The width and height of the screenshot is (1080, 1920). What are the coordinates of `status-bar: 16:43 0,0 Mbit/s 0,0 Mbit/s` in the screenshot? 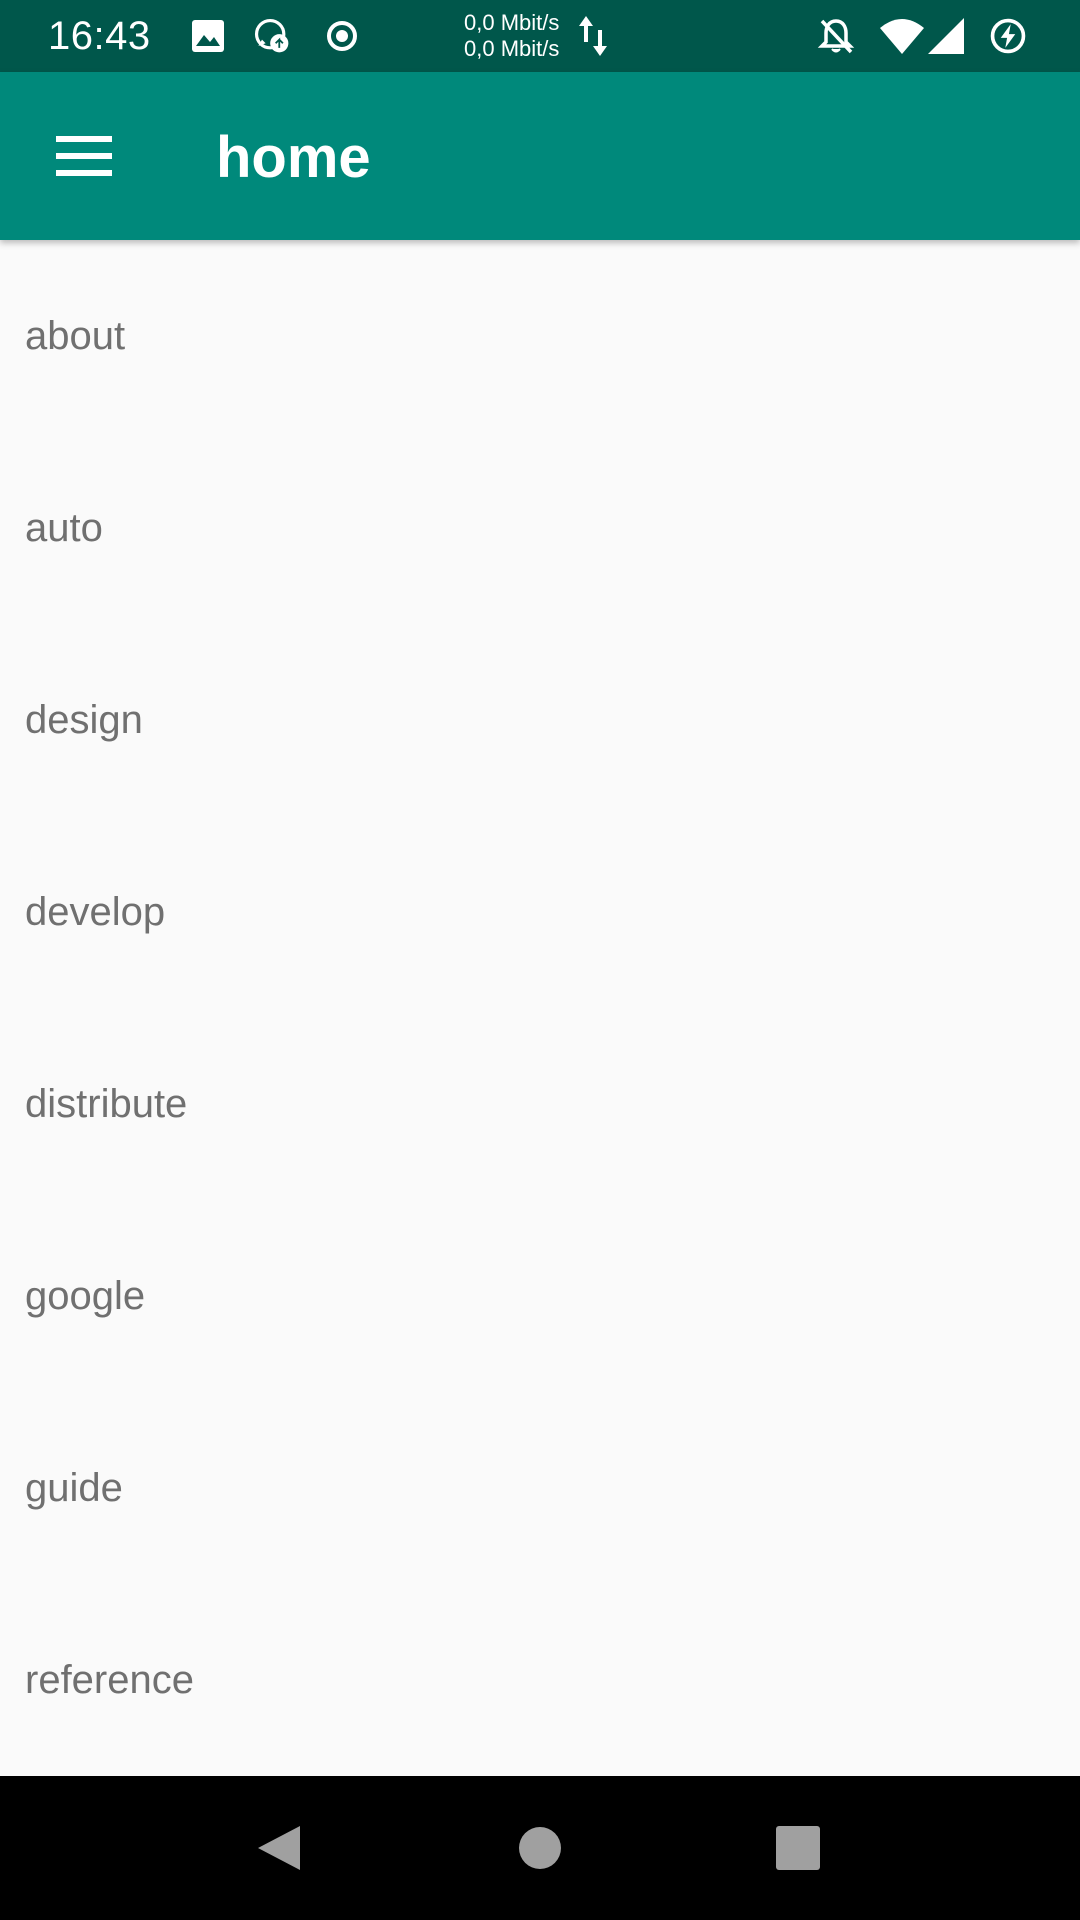 It's located at (540, 36).